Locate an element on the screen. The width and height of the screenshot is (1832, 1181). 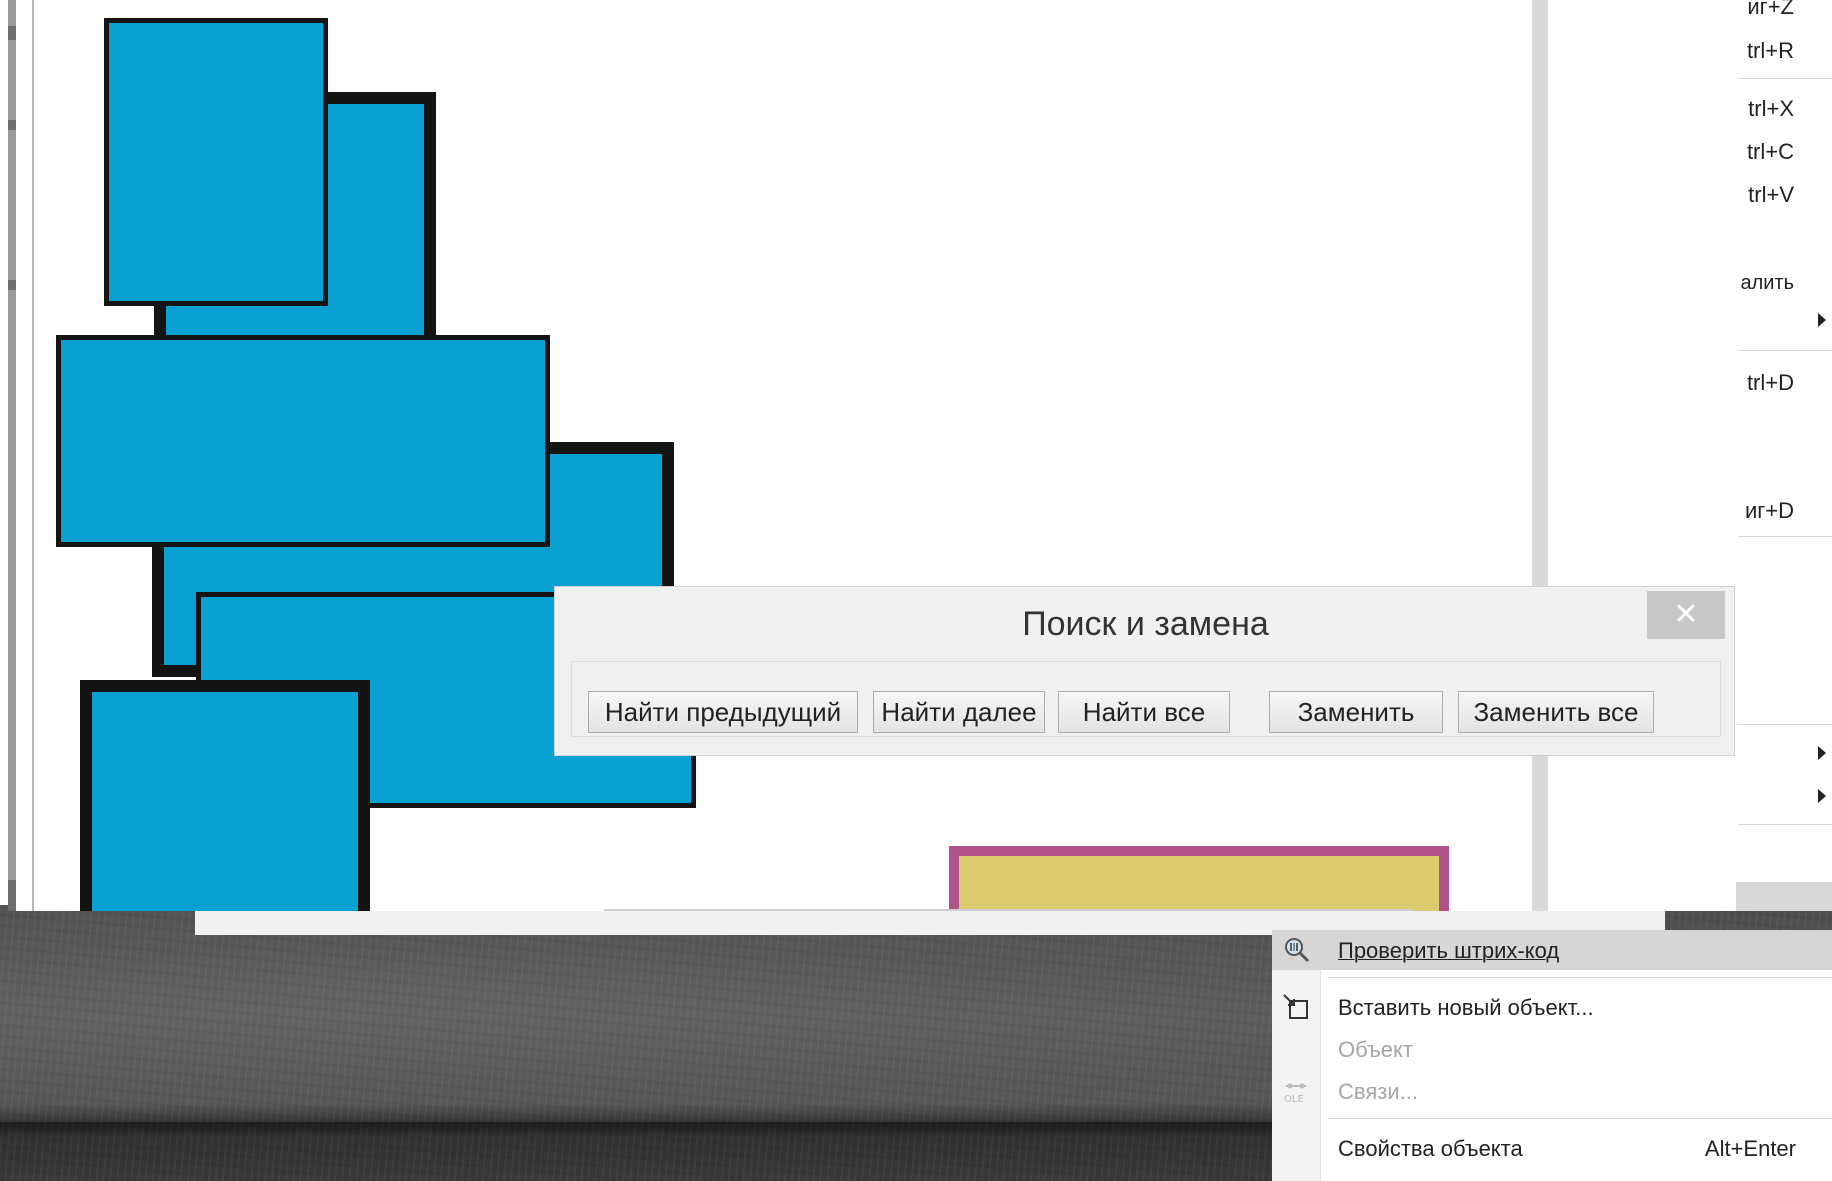
menu-item-step-repeat: иг+D is located at coordinates (1784, 510).